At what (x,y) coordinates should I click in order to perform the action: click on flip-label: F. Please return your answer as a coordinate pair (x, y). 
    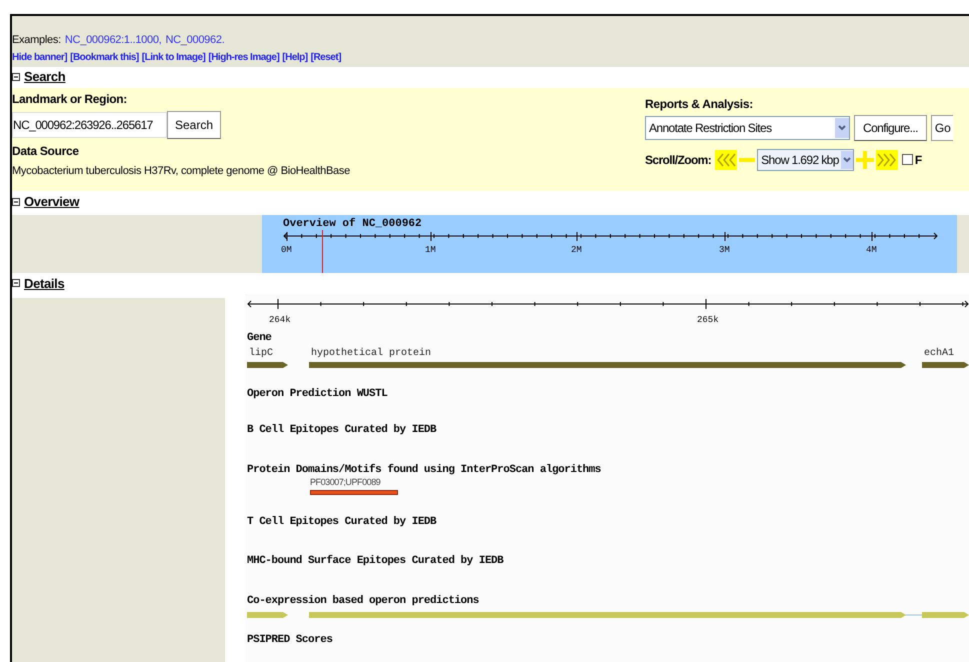
    Looking at the image, I should click on (918, 160).